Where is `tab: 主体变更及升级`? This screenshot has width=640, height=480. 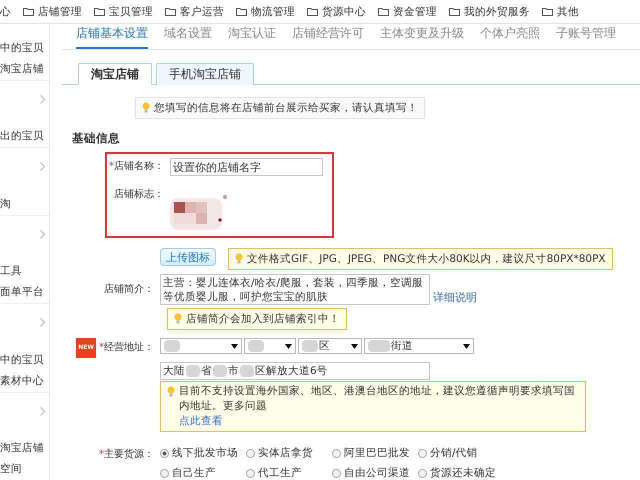 tab: 主体变更及升级 is located at coordinates (422, 37).